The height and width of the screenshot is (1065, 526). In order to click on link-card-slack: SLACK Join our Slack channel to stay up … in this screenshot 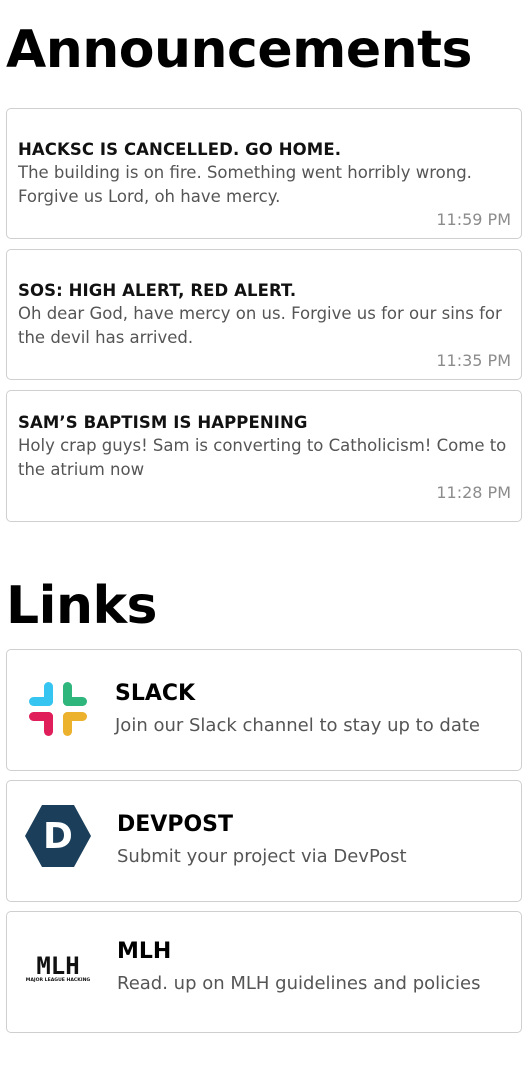, I will do `click(264, 710)`.